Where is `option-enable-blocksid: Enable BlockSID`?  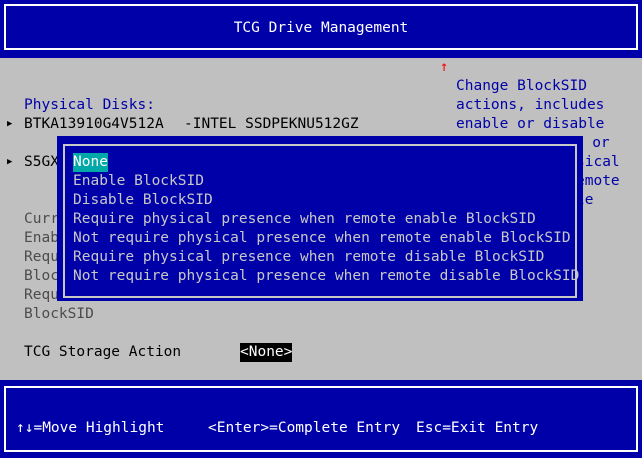 option-enable-blocksid: Enable BlockSID is located at coordinates (138, 181).